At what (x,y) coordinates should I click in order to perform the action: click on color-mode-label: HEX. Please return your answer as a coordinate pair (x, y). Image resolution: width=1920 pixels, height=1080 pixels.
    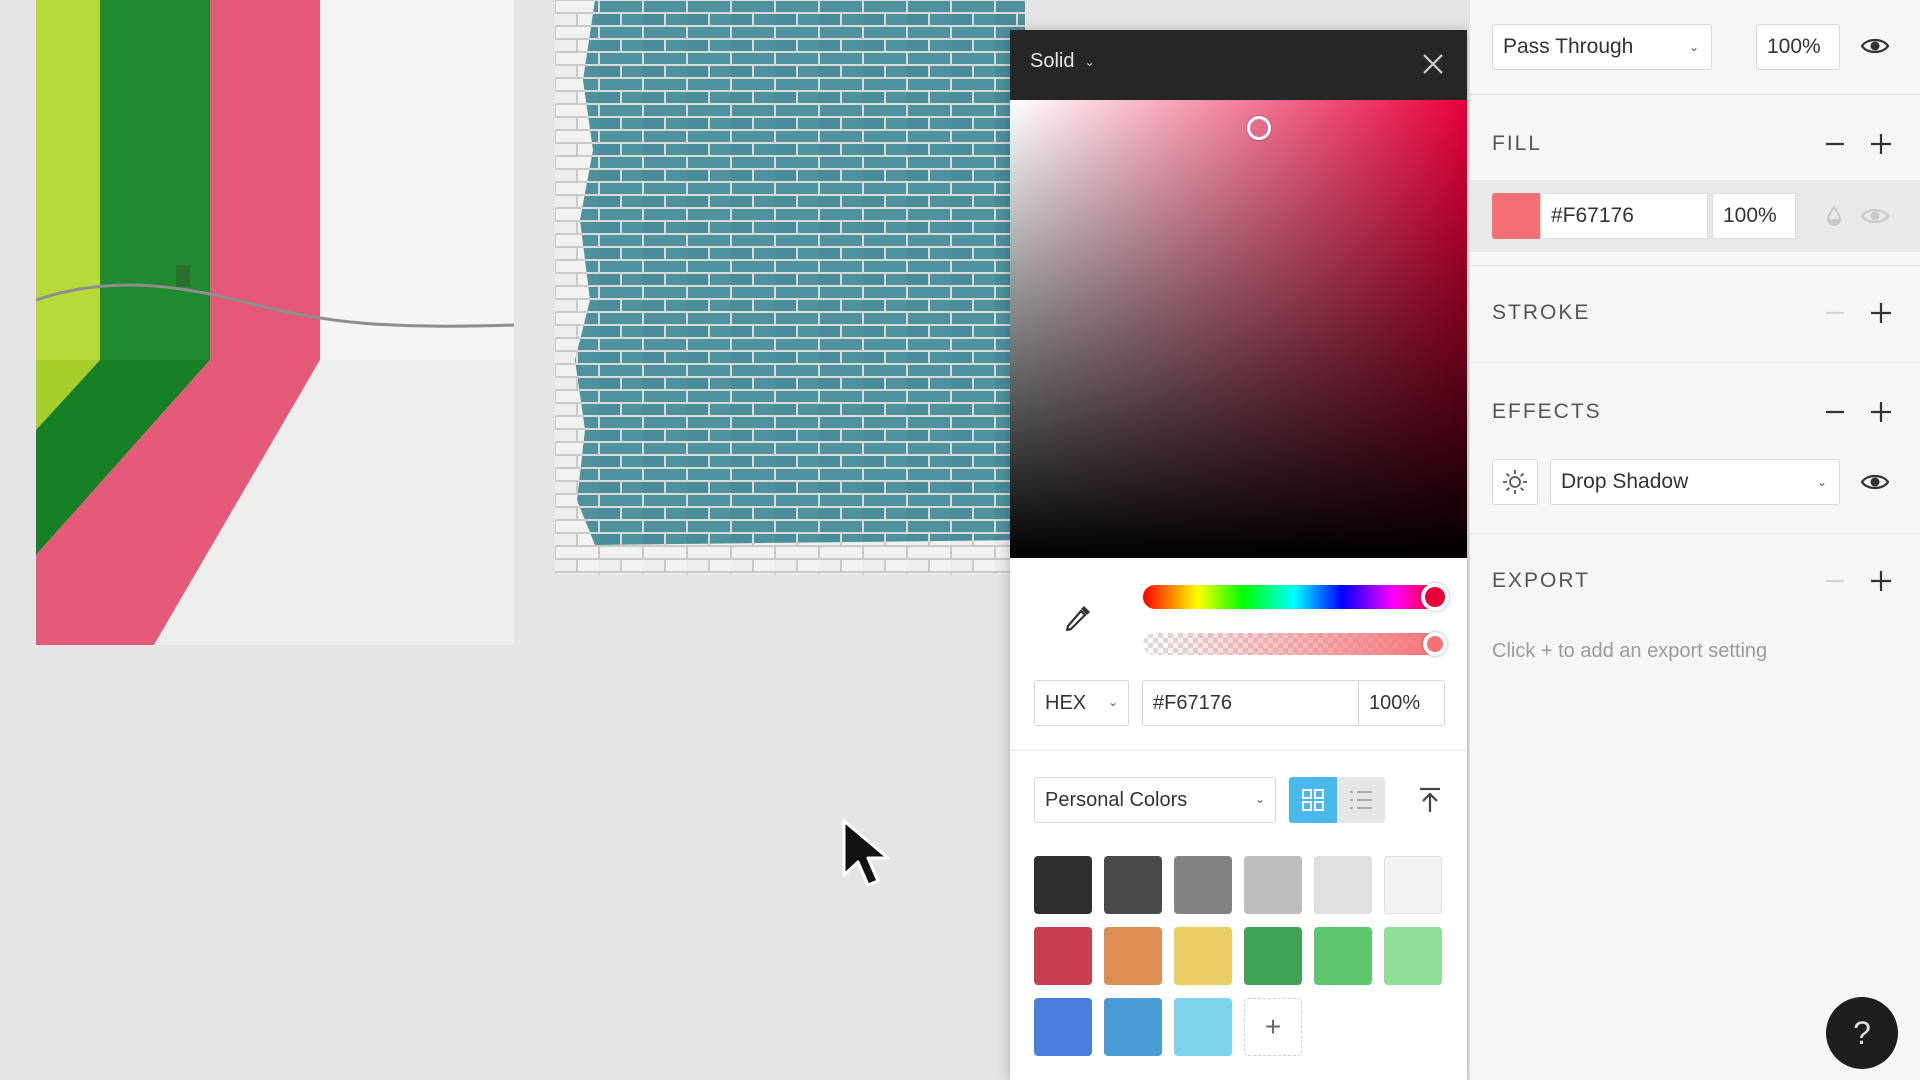
    Looking at the image, I should click on (1066, 702).